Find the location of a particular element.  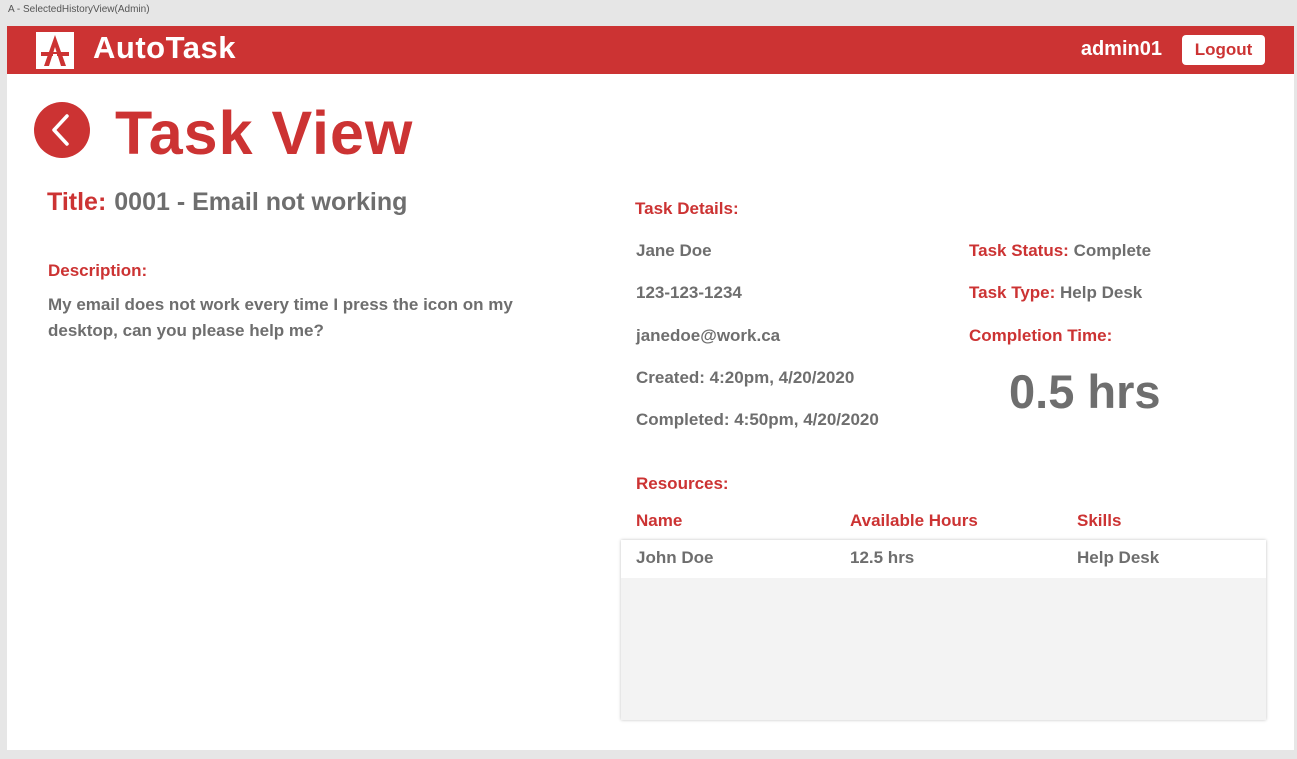

created-time: Created: 4:20pm, 4/20/2020 is located at coordinates (745, 377).